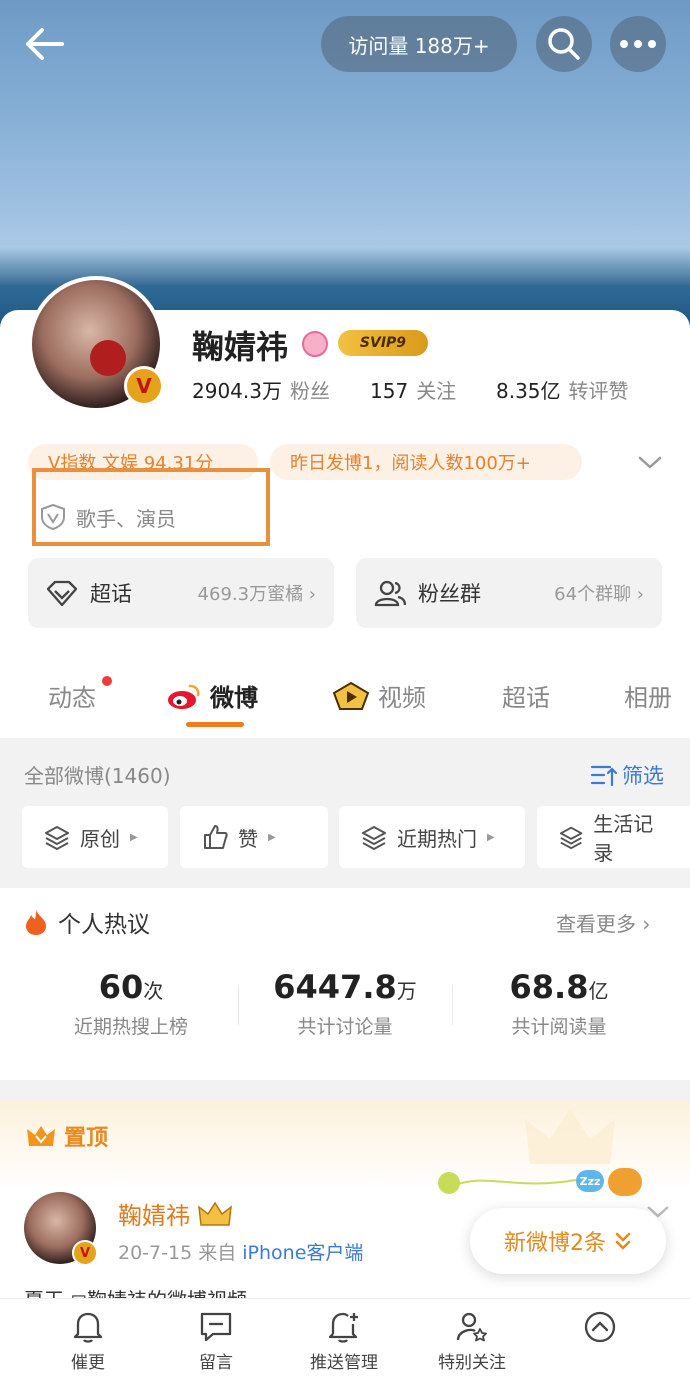  I want to click on profile-tabs: 动态 微博 视频 超话 相册, so click(345, 699).